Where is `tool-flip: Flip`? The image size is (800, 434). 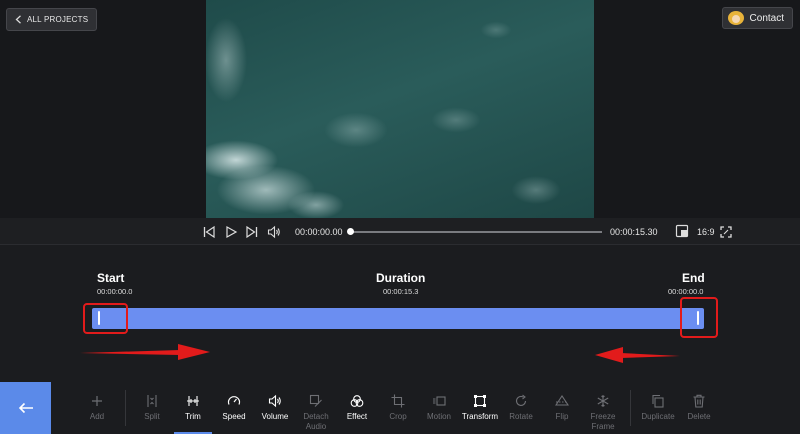 tool-flip: Flip is located at coordinates (562, 408).